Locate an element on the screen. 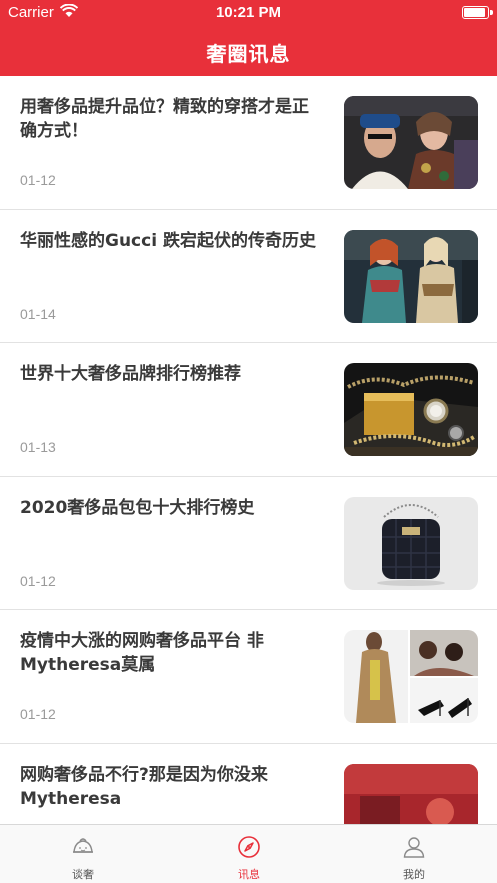 The image size is (497, 883). tab-bar: 谈奢 讯息 我的 is located at coordinates (248, 853).